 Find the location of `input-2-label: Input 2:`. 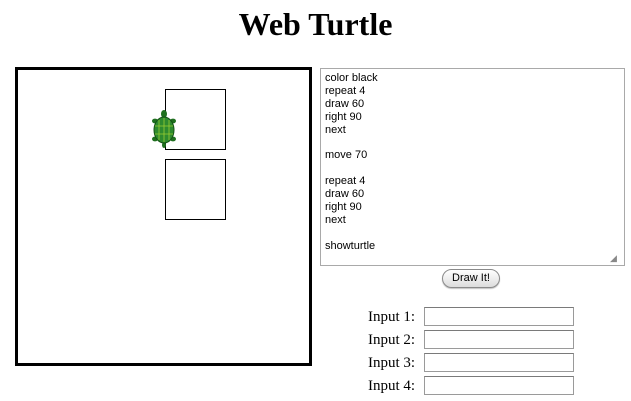

input-2-label: Input 2: is located at coordinates (392, 340).